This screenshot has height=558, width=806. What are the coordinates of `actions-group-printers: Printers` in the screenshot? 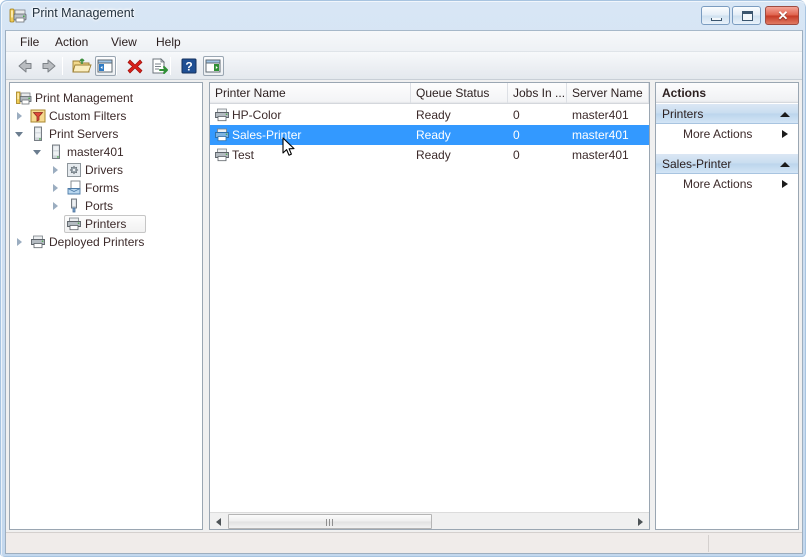 It's located at (727, 113).